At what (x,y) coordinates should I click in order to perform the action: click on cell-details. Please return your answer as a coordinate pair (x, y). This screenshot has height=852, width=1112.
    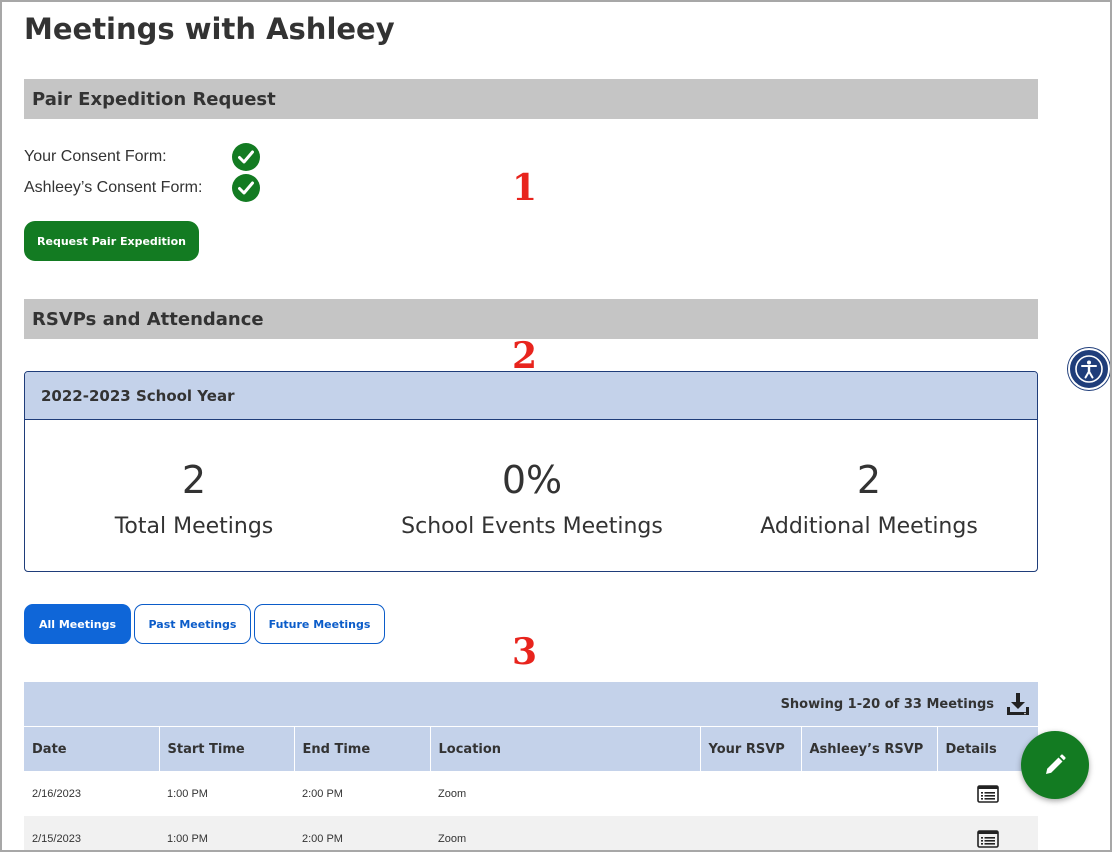
    Looking at the image, I should click on (987, 833).